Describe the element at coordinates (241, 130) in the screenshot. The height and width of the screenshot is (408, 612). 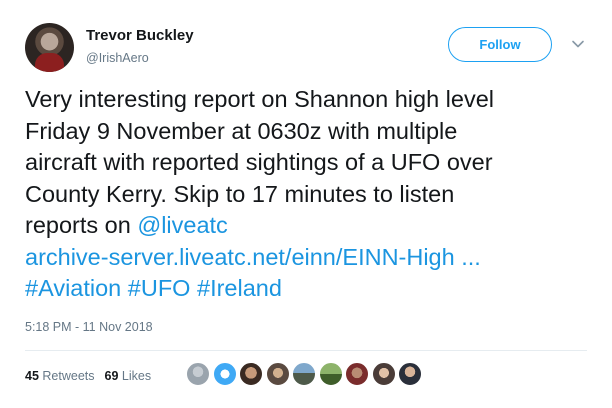
I see `tweet-text-line: Friday 9 November at 0630z with multiple` at that location.